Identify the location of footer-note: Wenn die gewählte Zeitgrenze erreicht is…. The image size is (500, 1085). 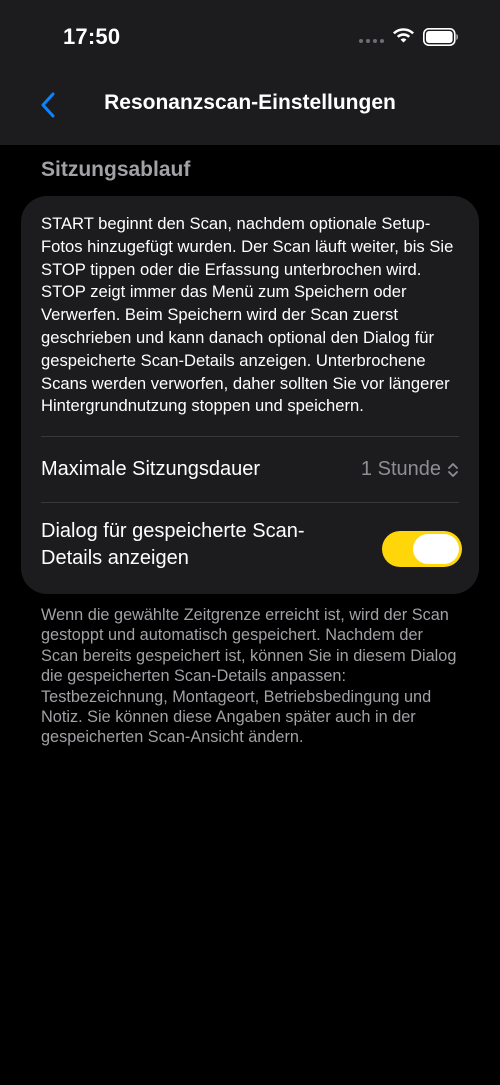
(249, 676).